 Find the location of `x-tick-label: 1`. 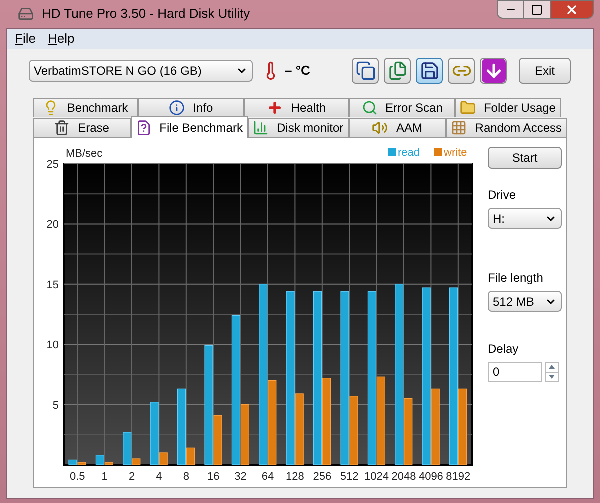

x-tick-label: 1 is located at coordinates (105, 477).